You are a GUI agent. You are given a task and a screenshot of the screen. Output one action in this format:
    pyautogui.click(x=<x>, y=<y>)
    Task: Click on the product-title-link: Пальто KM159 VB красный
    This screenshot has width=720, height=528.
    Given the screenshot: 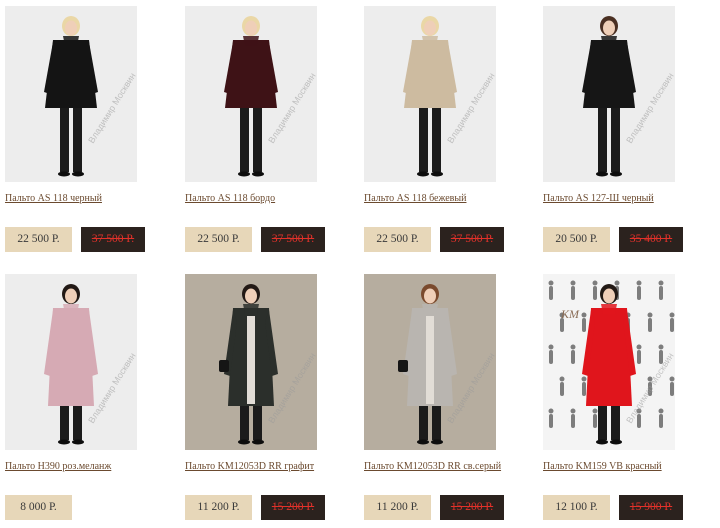 What is the action you would take?
    pyautogui.click(x=602, y=466)
    